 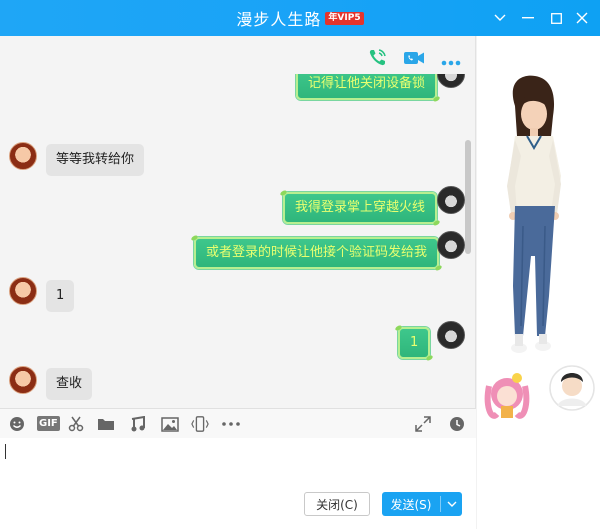 I want to click on message-bubble-sent: 记得让他关闭设备锁, so click(x=367, y=87).